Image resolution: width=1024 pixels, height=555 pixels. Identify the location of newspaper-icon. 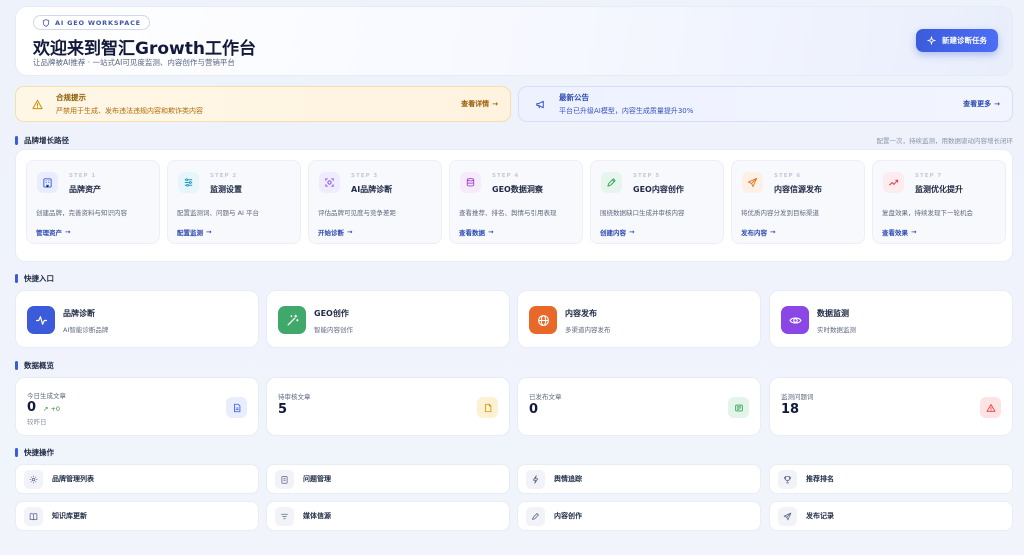
(738, 407).